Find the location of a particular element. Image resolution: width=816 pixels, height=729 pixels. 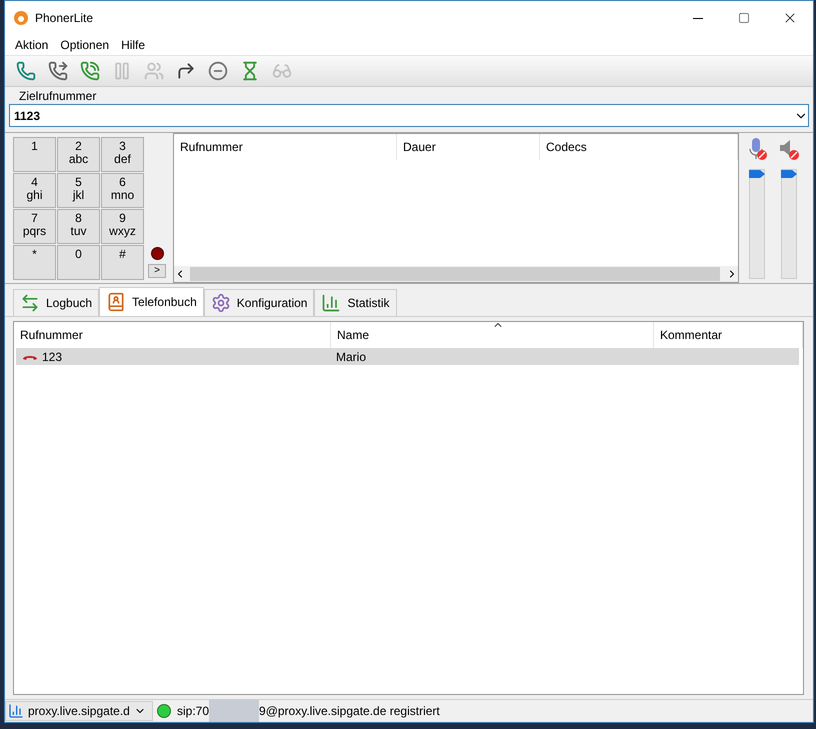

column-header: Dauer is located at coordinates (468, 147).